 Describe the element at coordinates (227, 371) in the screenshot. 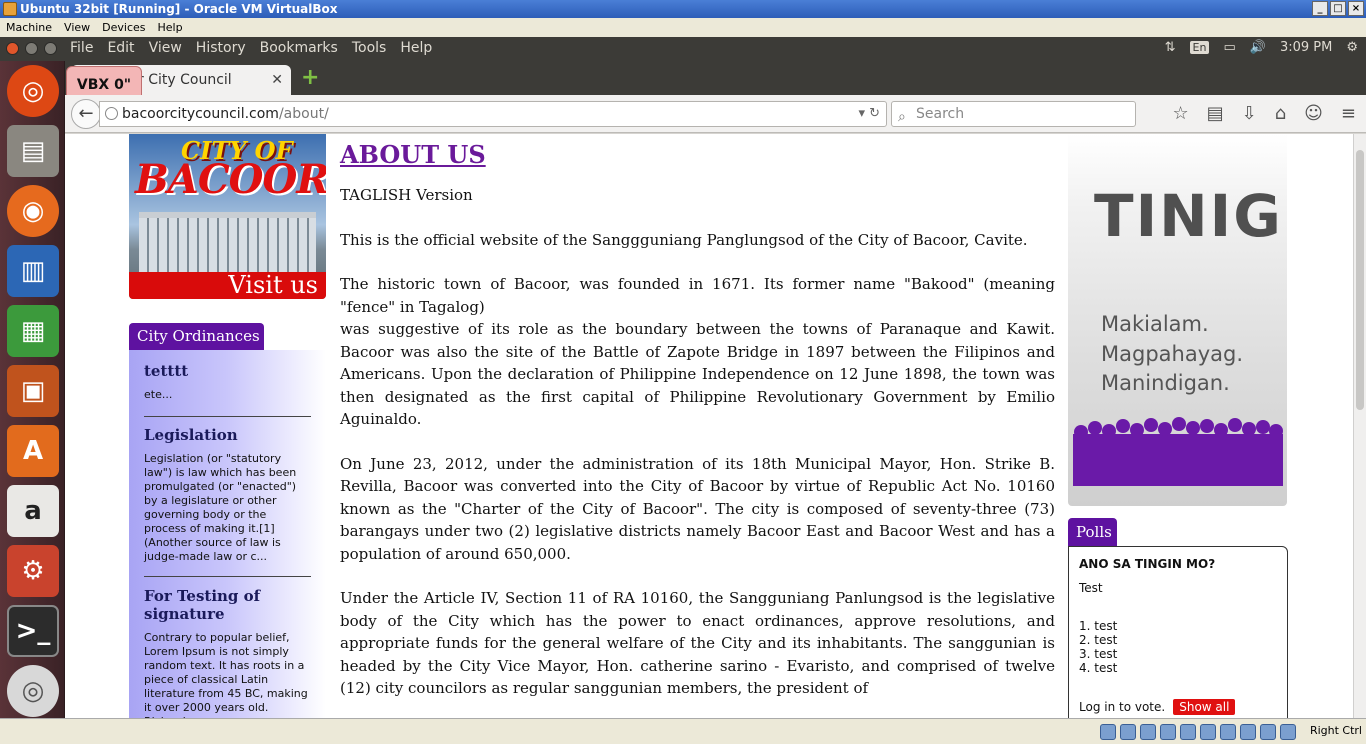

I see `ordinance-title: tetttt` at that location.